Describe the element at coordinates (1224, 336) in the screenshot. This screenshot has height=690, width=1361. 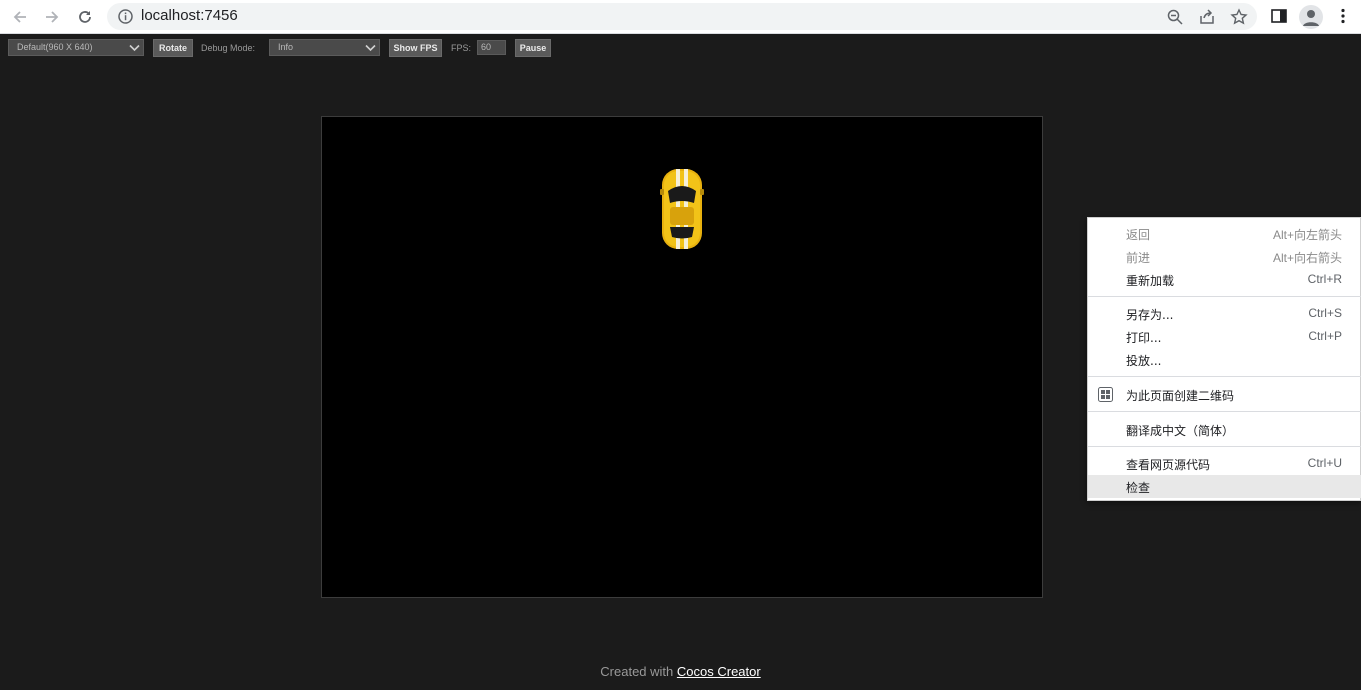
I see `menu-item-print: 打印... Ctrl+P` at that location.